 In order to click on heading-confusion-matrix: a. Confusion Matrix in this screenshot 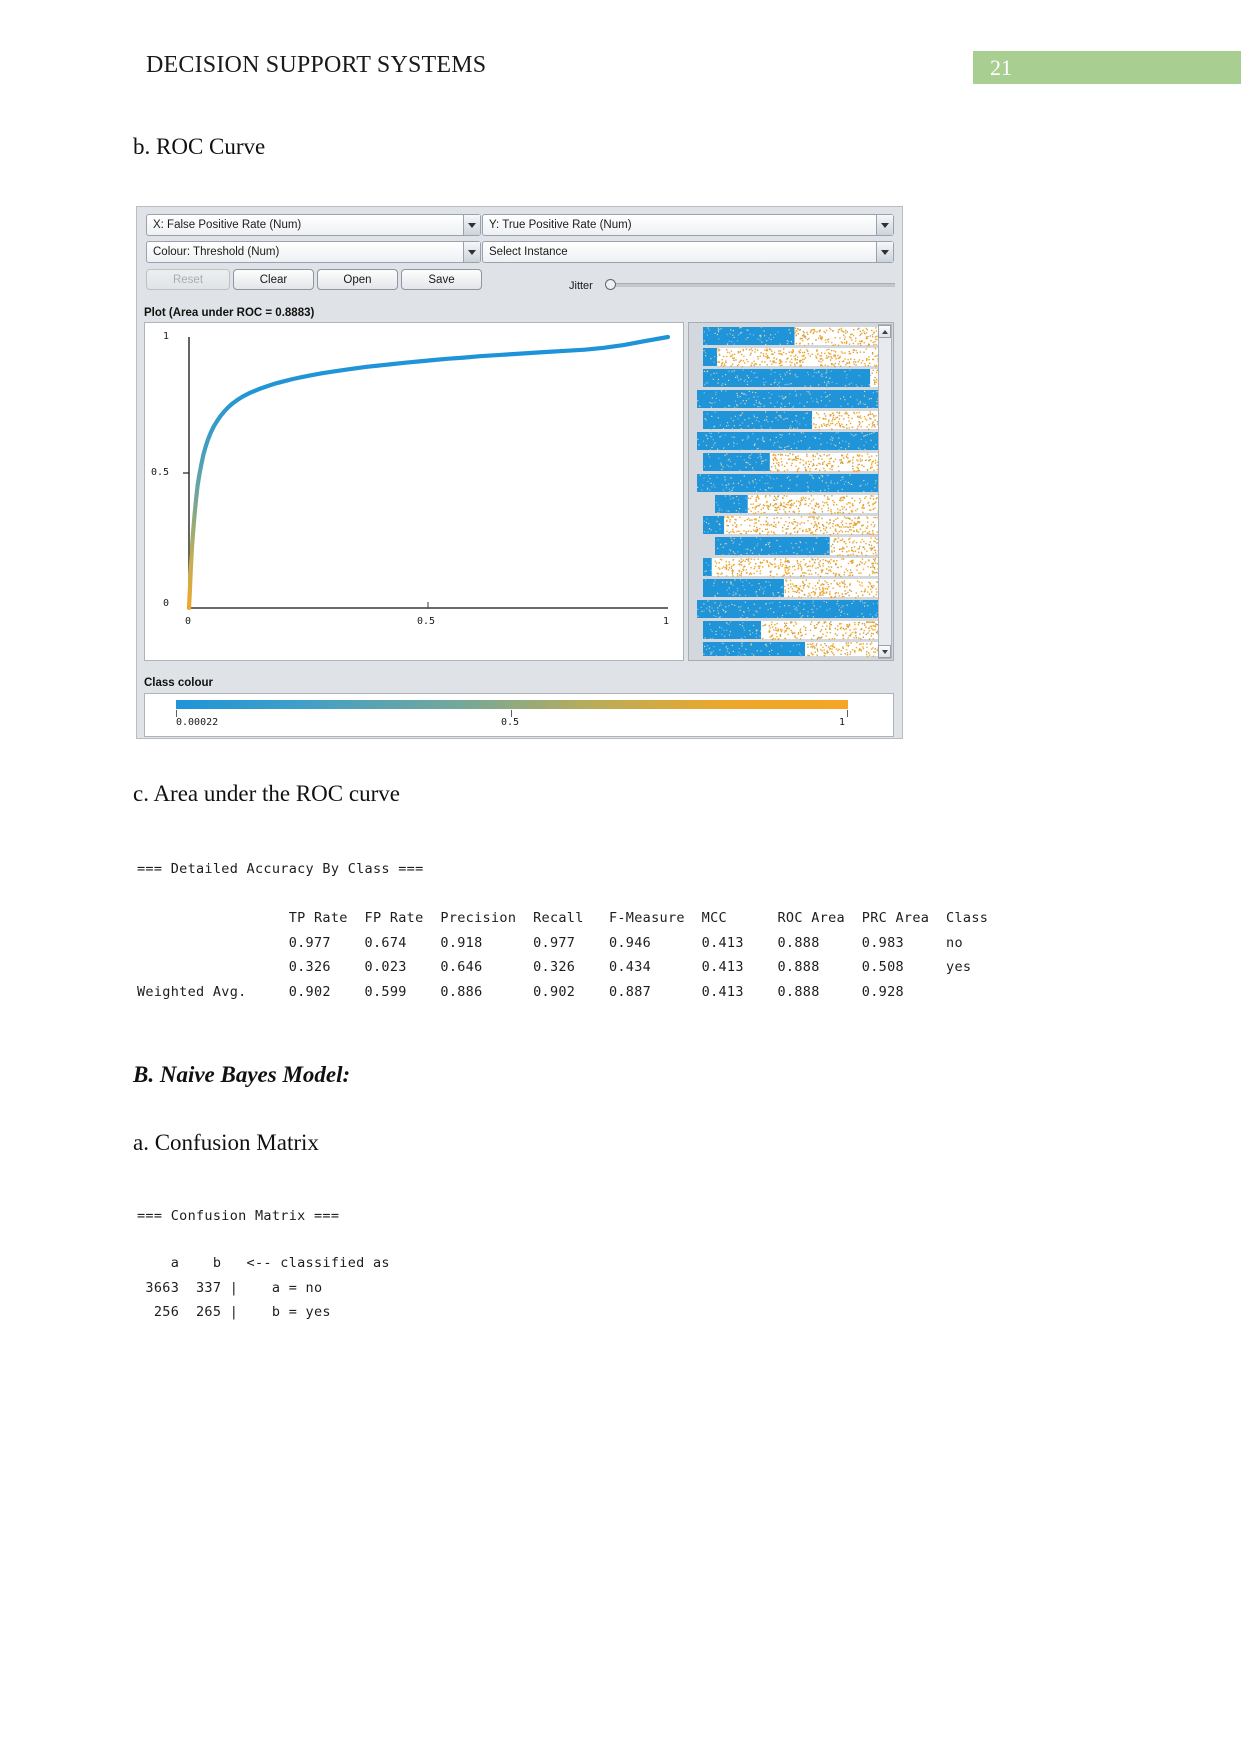, I will do `click(226, 1142)`.